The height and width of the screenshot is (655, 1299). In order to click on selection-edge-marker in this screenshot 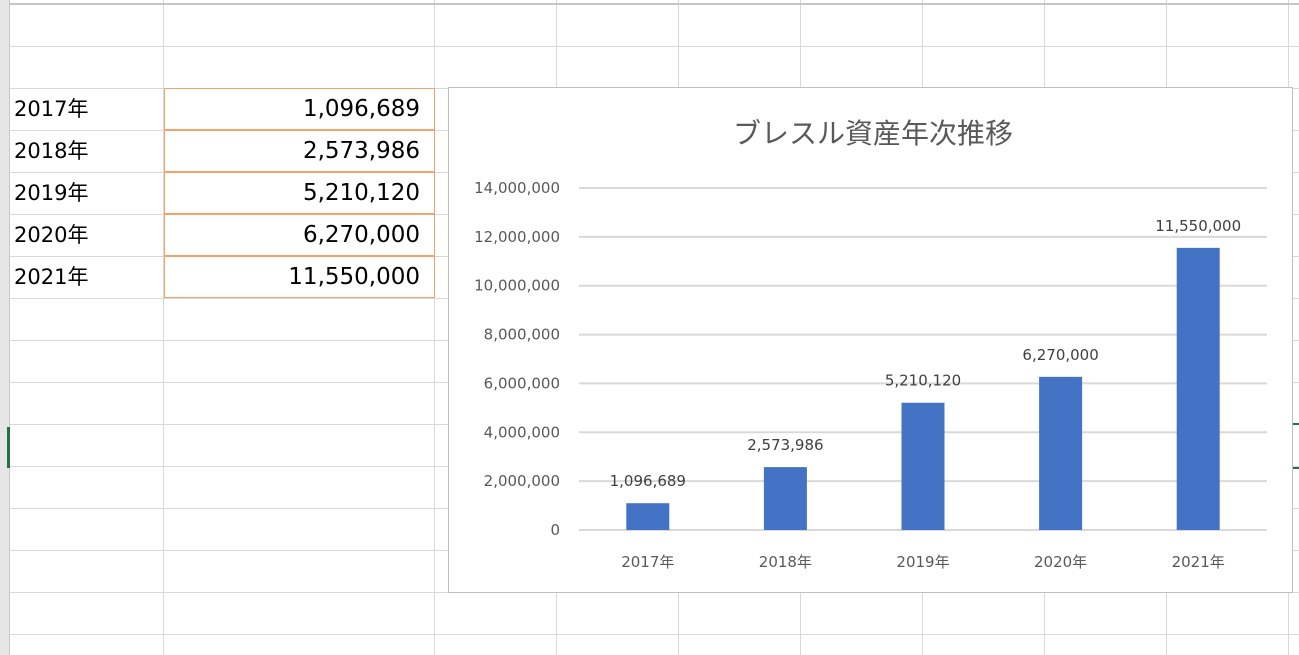, I will do `click(1296, 446)`.